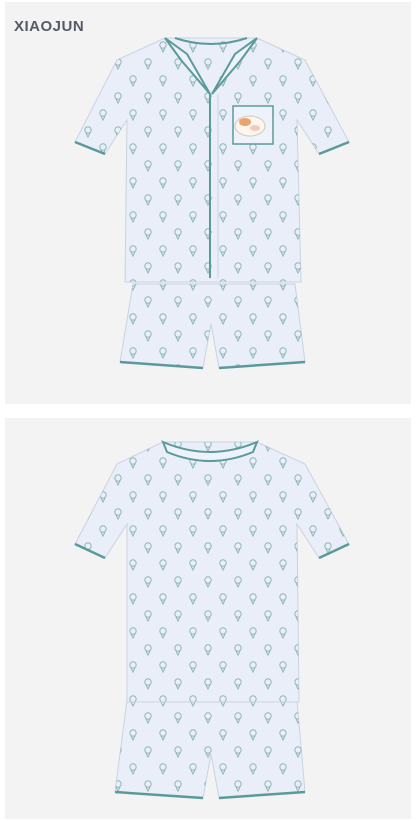 Image resolution: width=416 pixels, height=821 pixels. Describe the element at coordinates (49, 26) in the screenshot. I see `brand-logo: XIAOJUN` at that location.